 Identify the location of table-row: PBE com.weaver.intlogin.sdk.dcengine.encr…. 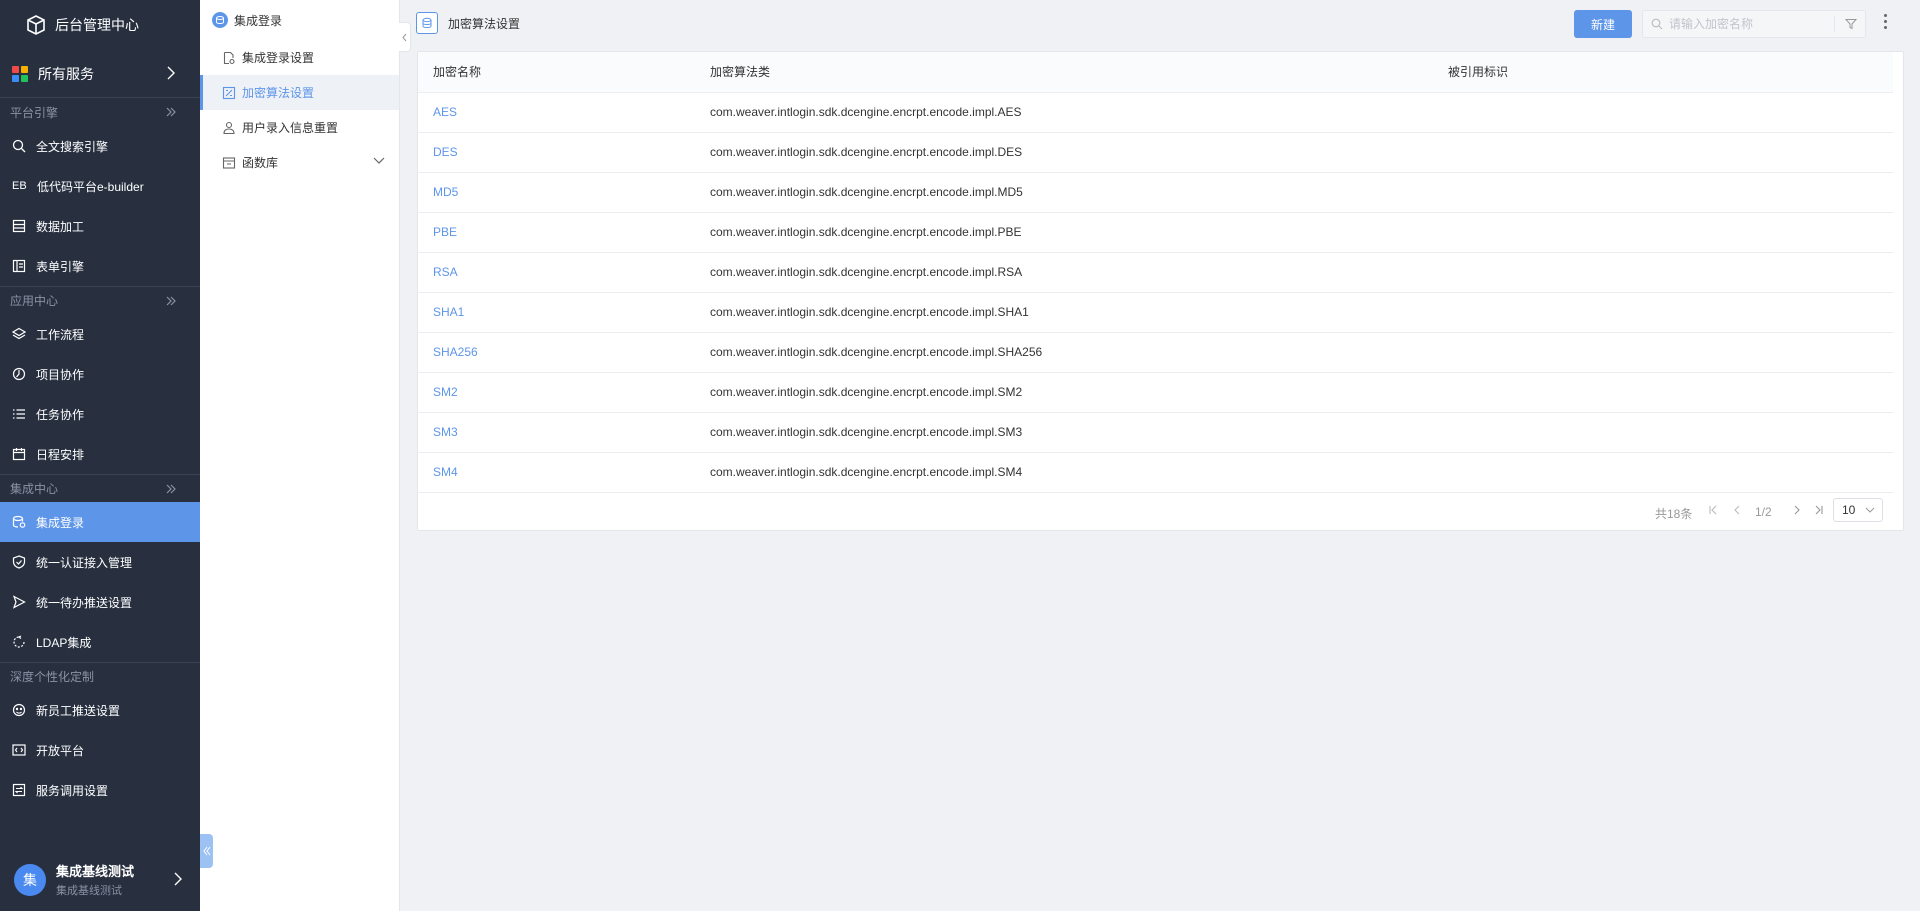
(1155, 232).